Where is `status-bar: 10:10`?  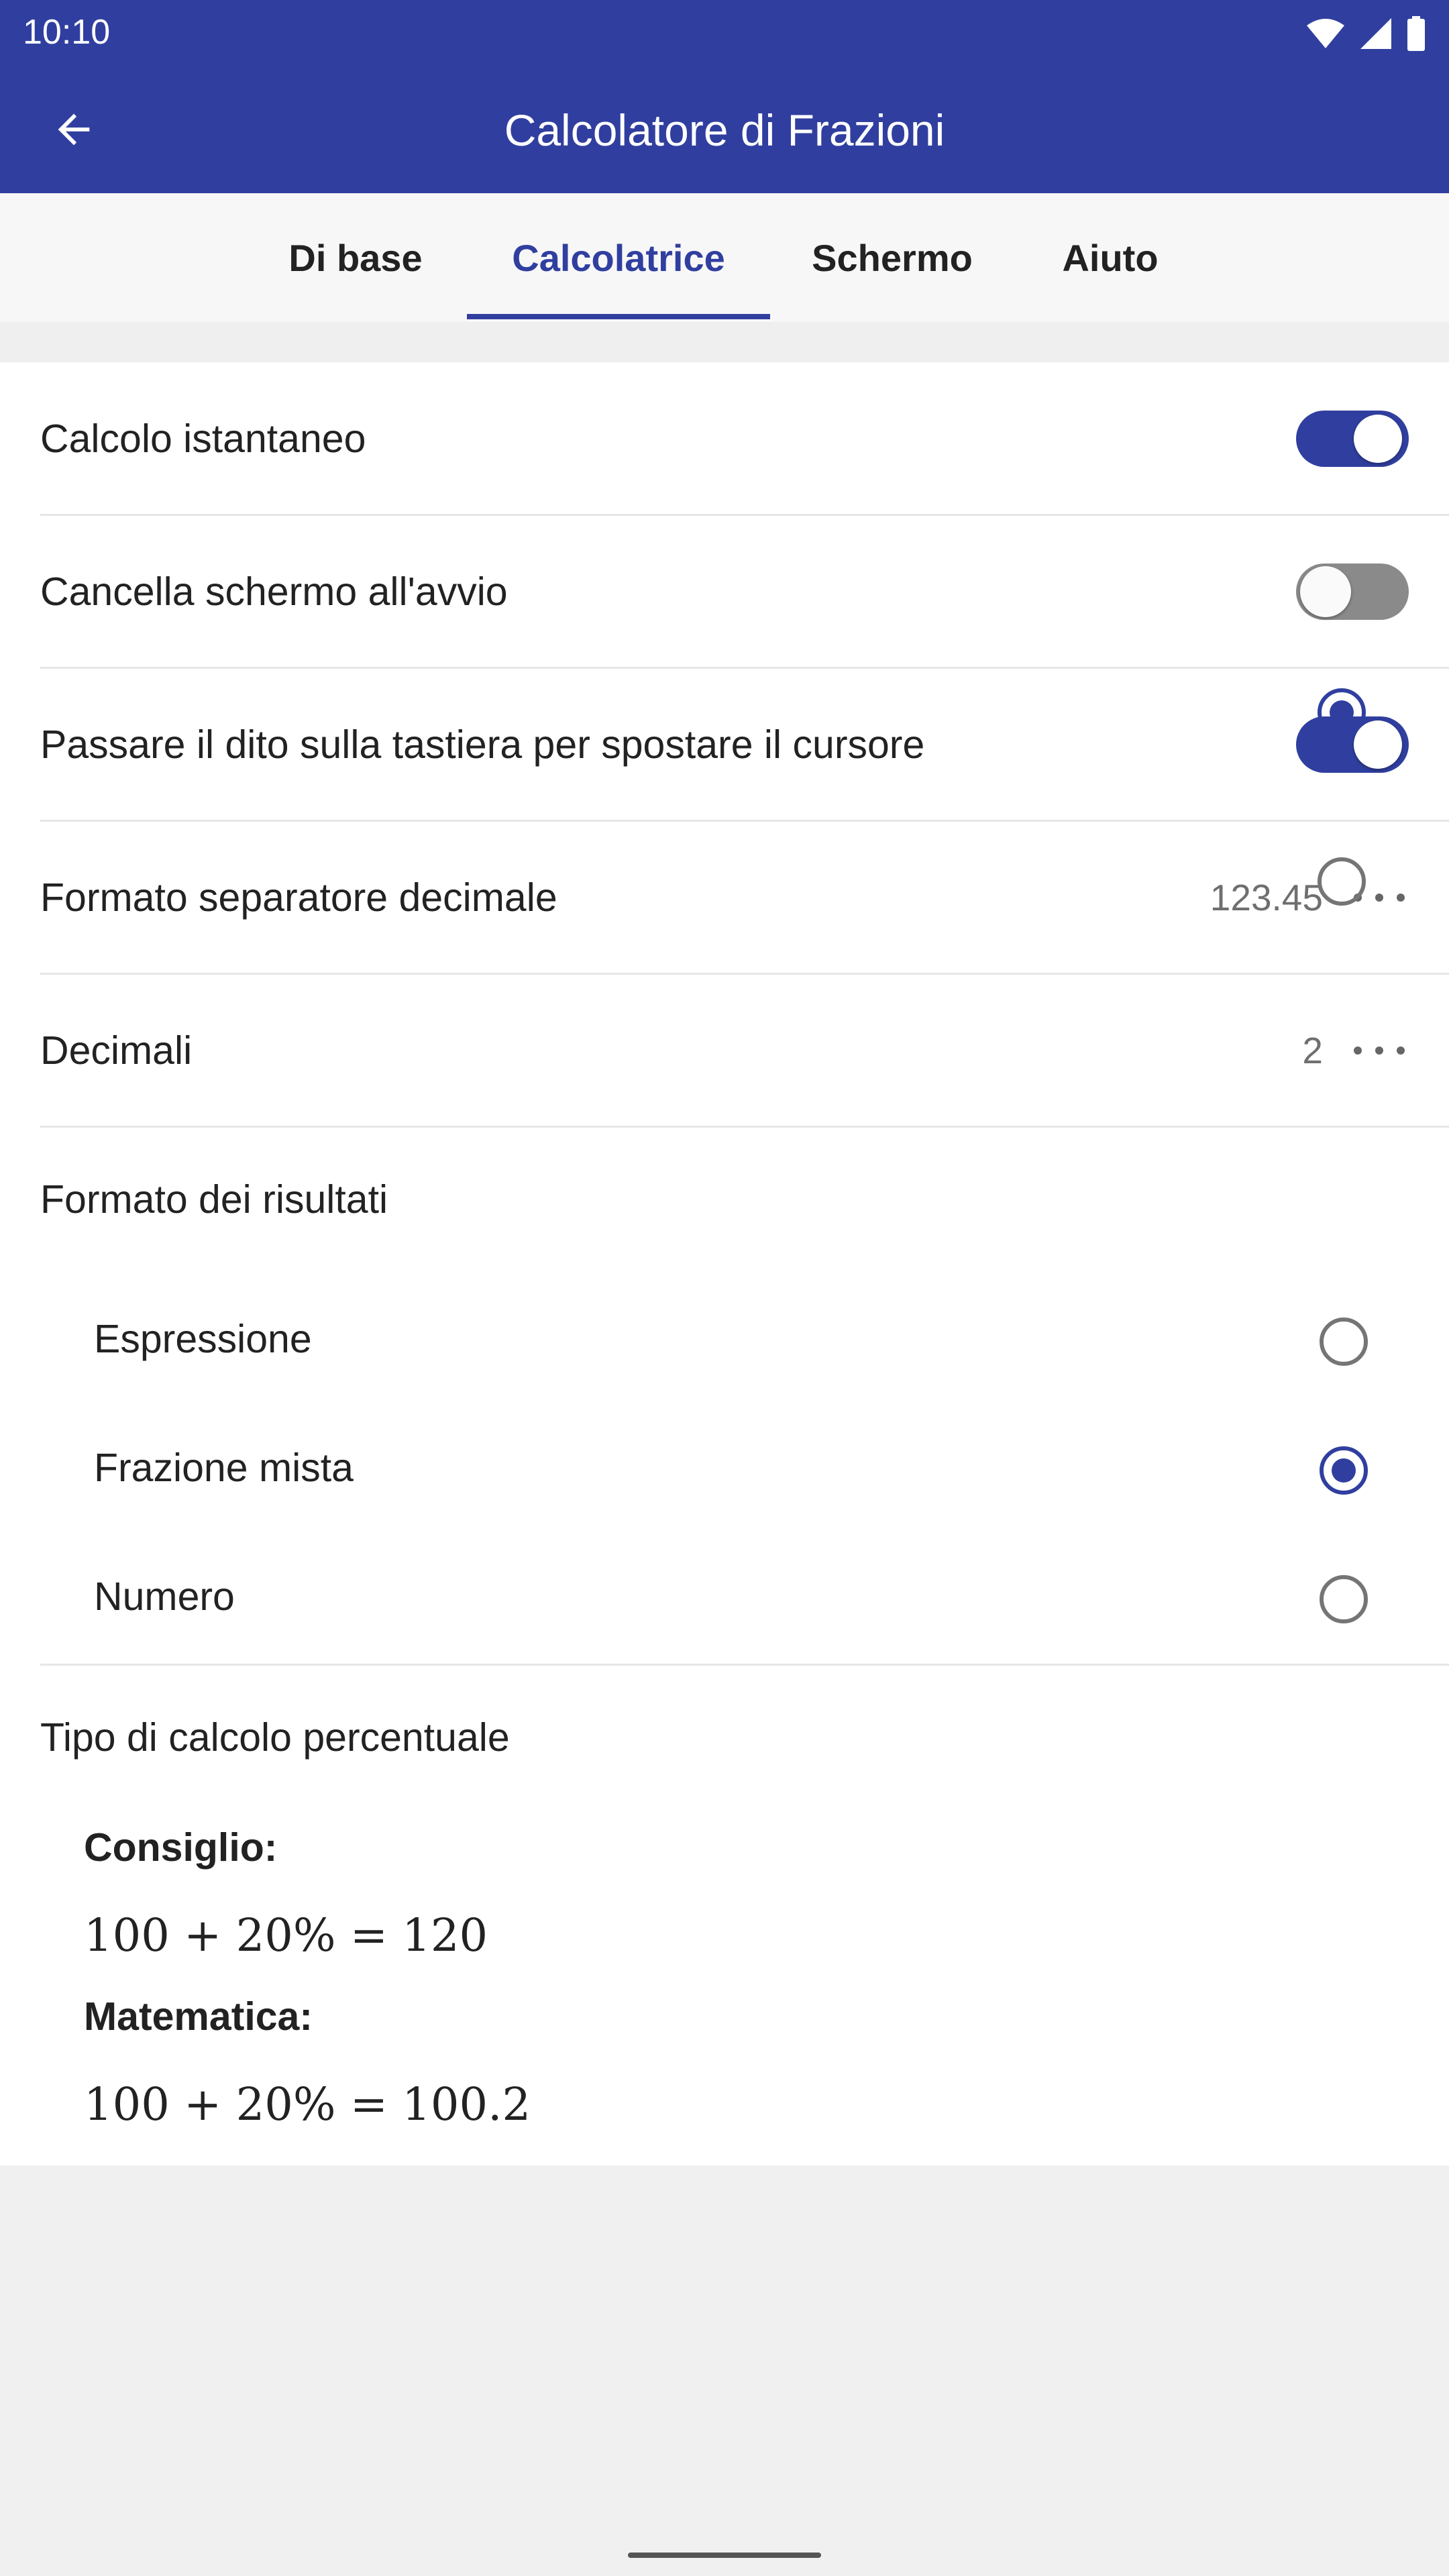
status-bar: 10:10 is located at coordinates (724, 33).